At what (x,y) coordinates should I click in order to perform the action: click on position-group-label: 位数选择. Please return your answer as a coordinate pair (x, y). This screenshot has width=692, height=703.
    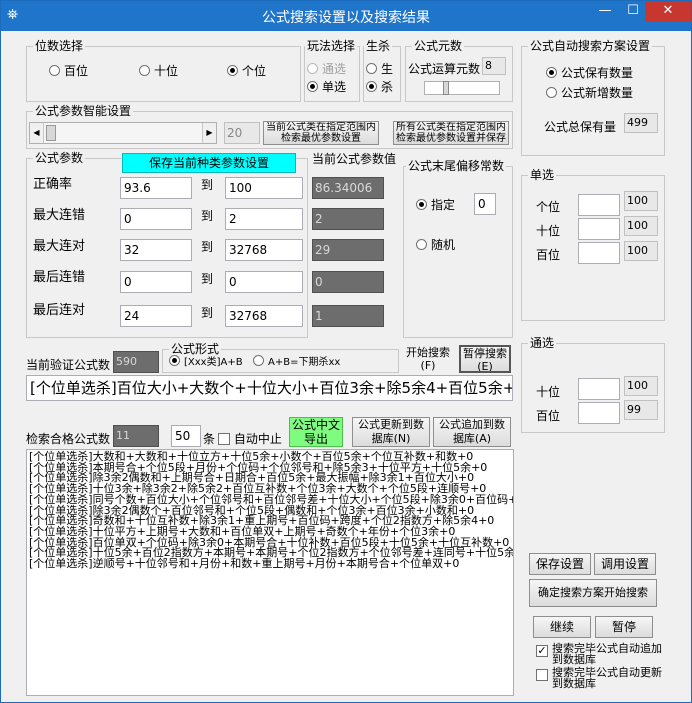
    Looking at the image, I should click on (59, 46).